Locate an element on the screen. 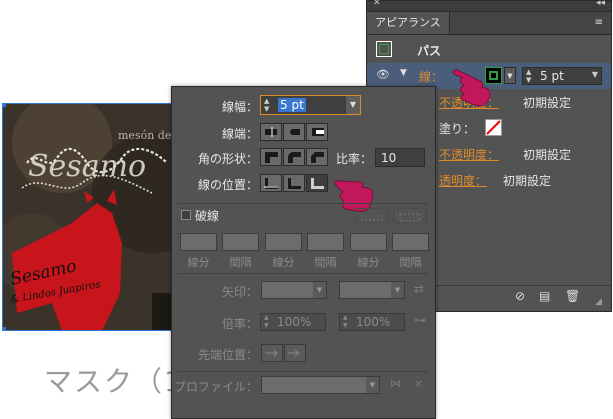  disclosure-triangle-icon: ▼ is located at coordinates (403, 73).